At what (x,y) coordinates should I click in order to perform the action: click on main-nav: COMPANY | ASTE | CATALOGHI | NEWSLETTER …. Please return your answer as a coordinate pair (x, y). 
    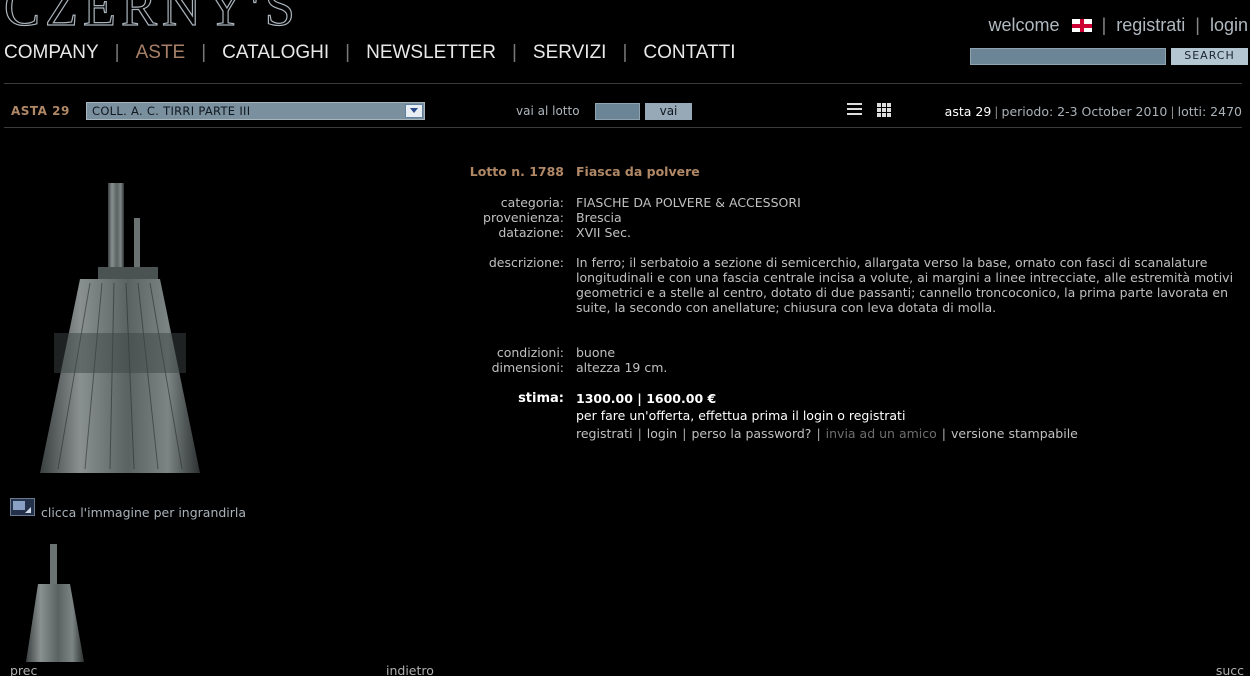
    Looking at the image, I should click on (370, 53).